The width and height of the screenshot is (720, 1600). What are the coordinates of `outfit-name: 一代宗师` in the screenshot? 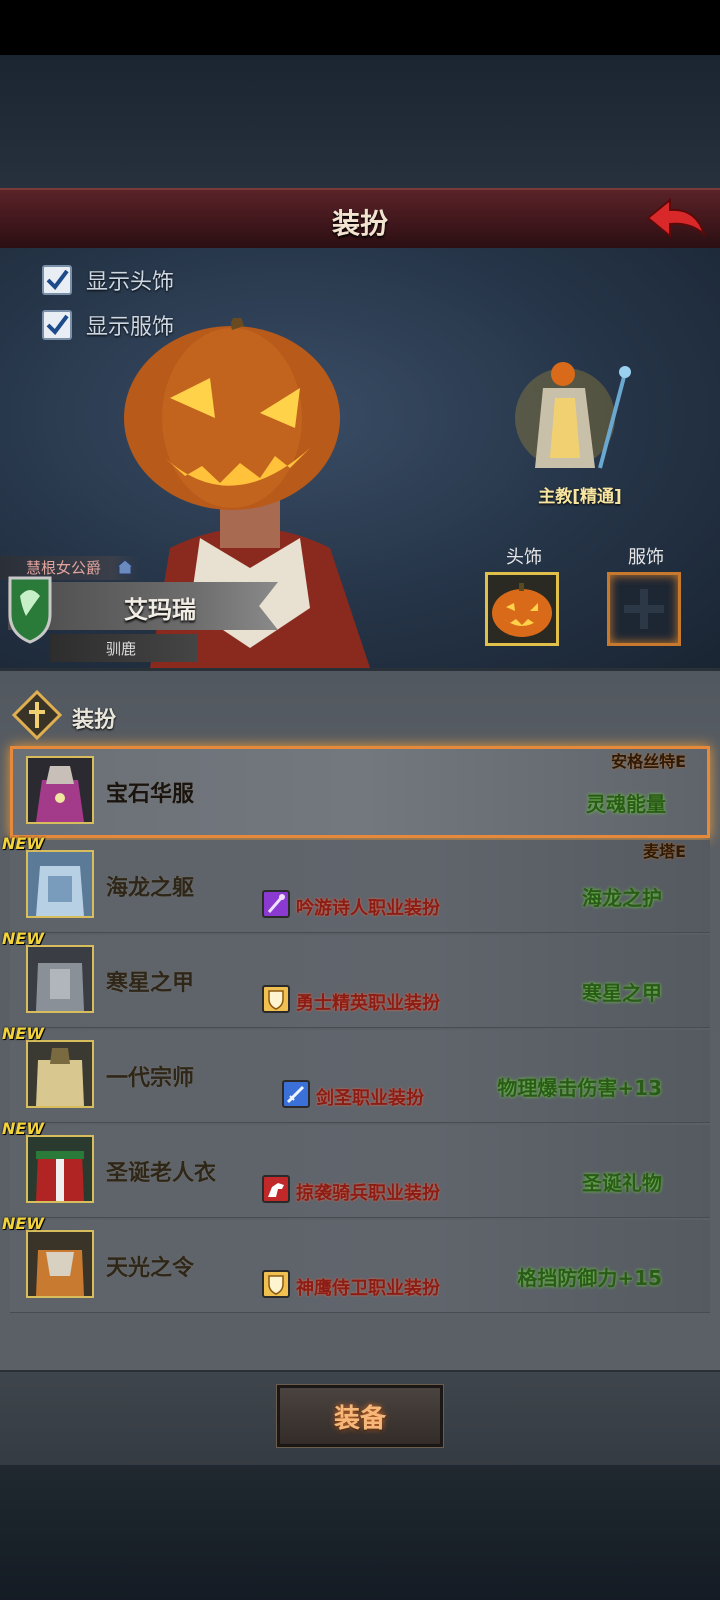 It's located at (150, 1078).